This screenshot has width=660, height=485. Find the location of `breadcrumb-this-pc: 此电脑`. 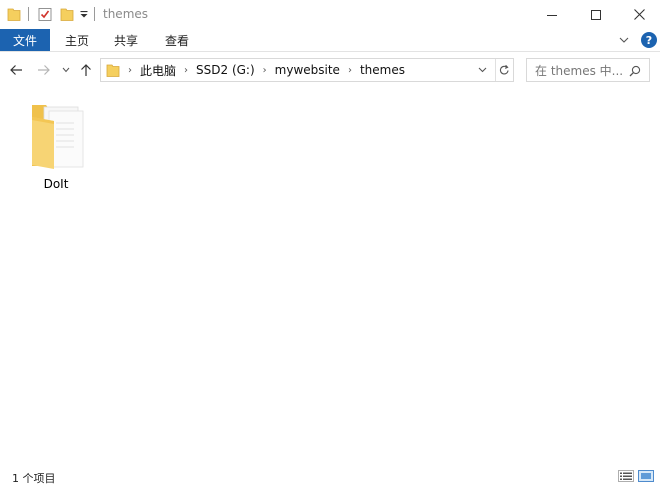

breadcrumb-this-pc: 此电脑 is located at coordinates (158, 70).